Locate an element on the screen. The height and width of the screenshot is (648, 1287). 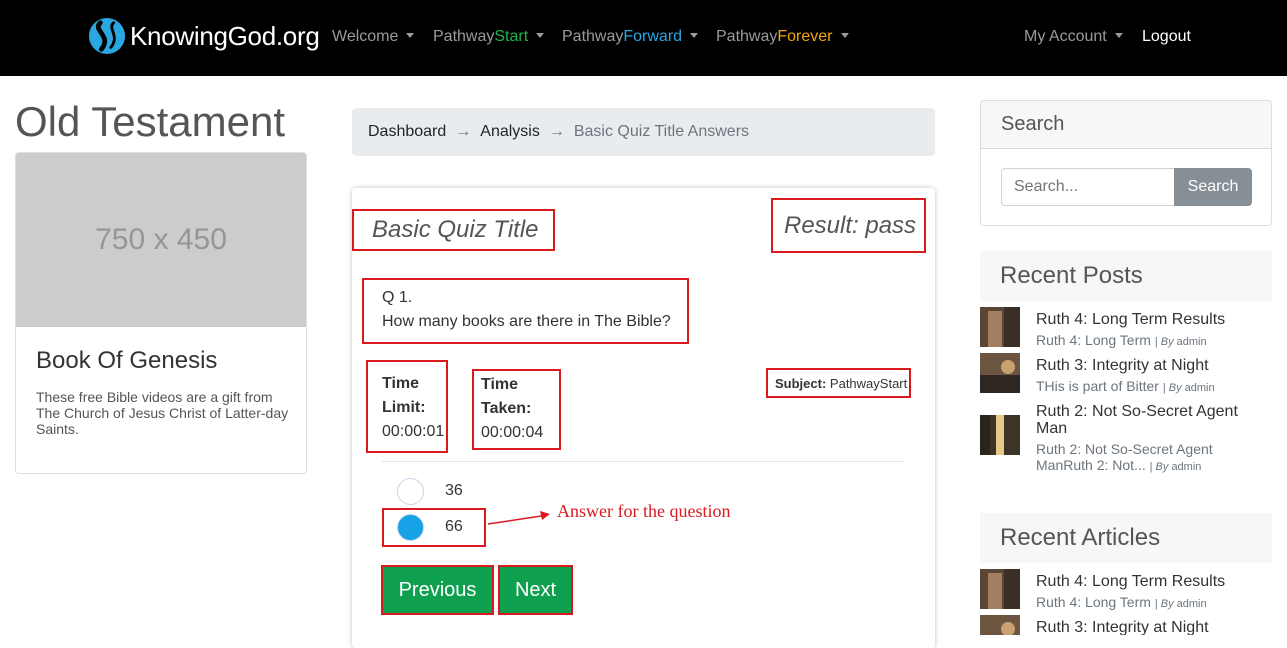
nav-pathway-forever-dropdown: PathwayForever is located at coordinates (782, 37).